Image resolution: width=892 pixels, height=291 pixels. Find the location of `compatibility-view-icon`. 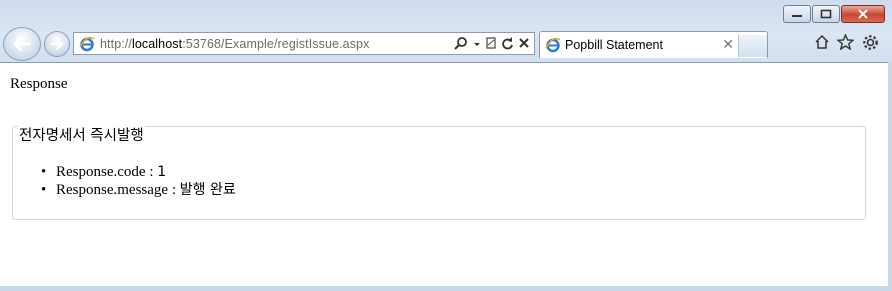

compatibility-view-icon is located at coordinates (491, 43).